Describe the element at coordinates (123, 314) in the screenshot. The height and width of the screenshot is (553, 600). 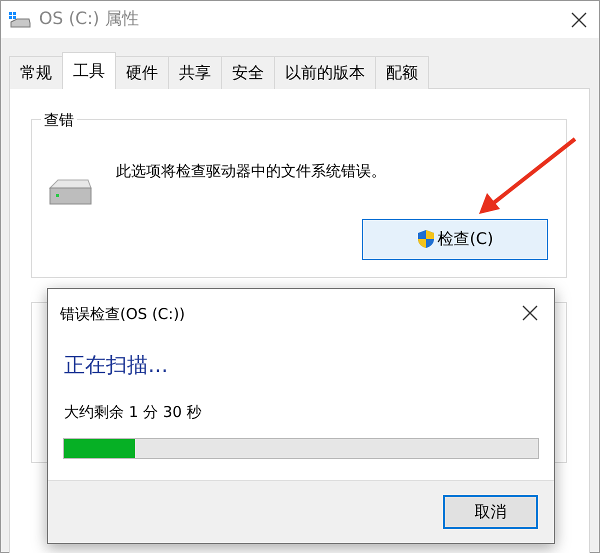
I see `dialog-title: 错误检查(OS (C:))` at that location.